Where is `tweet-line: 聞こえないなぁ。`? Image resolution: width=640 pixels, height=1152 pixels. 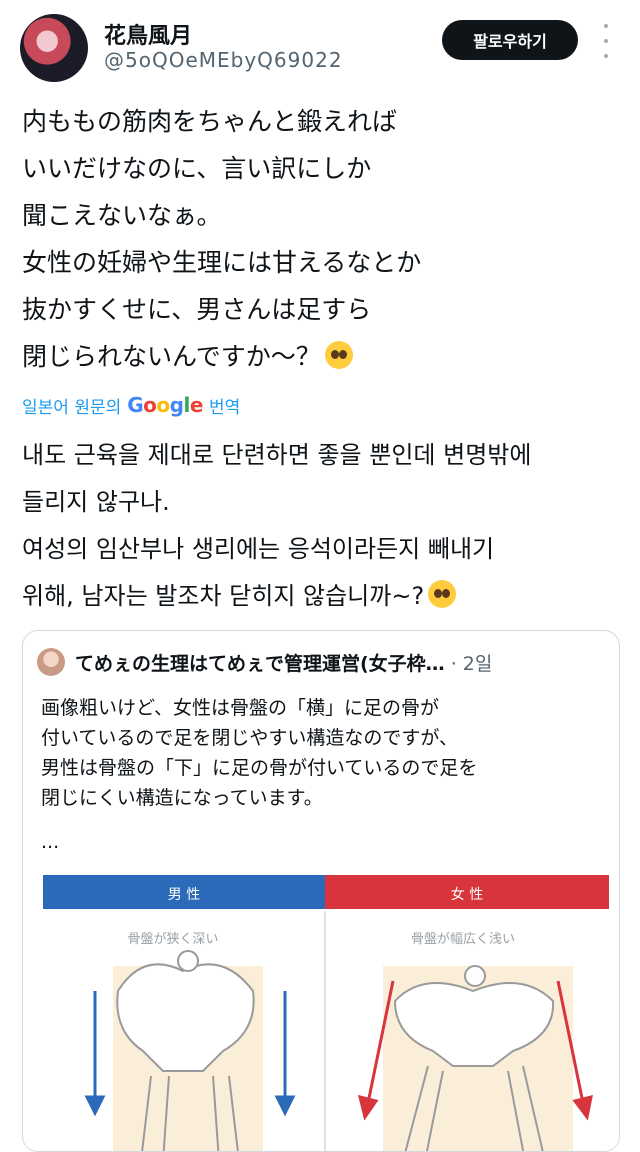 tweet-line: 聞こえないなぁ。 is located at coordinates (122, 215).